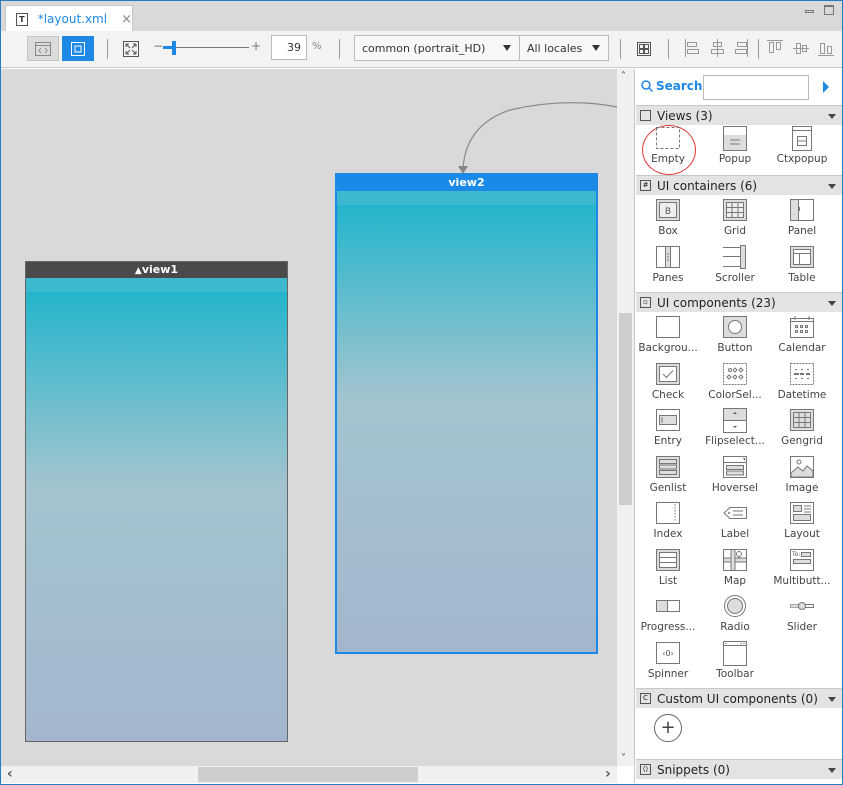 The width and height of the screenshot is (843, 785). Describe the element at coordinates (809, 11) in the screenshot. I see `minimize-icon` at that location.